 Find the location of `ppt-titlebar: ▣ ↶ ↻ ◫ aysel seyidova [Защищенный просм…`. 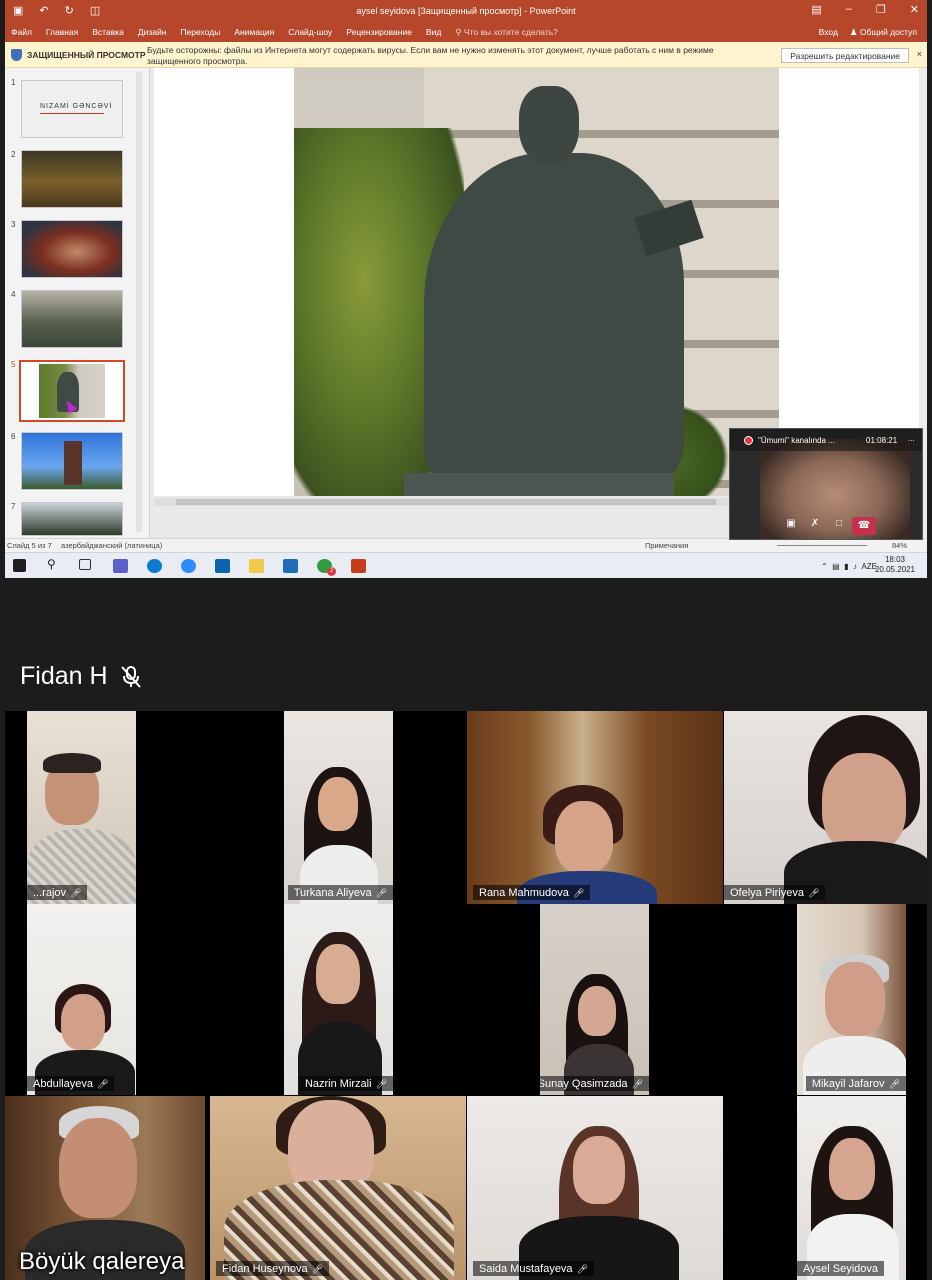

ppt-titlebar: ▣ ↶ ↻ ◫ aysel seyidova [Защищенный просм… is located at coordinates (466, 11).